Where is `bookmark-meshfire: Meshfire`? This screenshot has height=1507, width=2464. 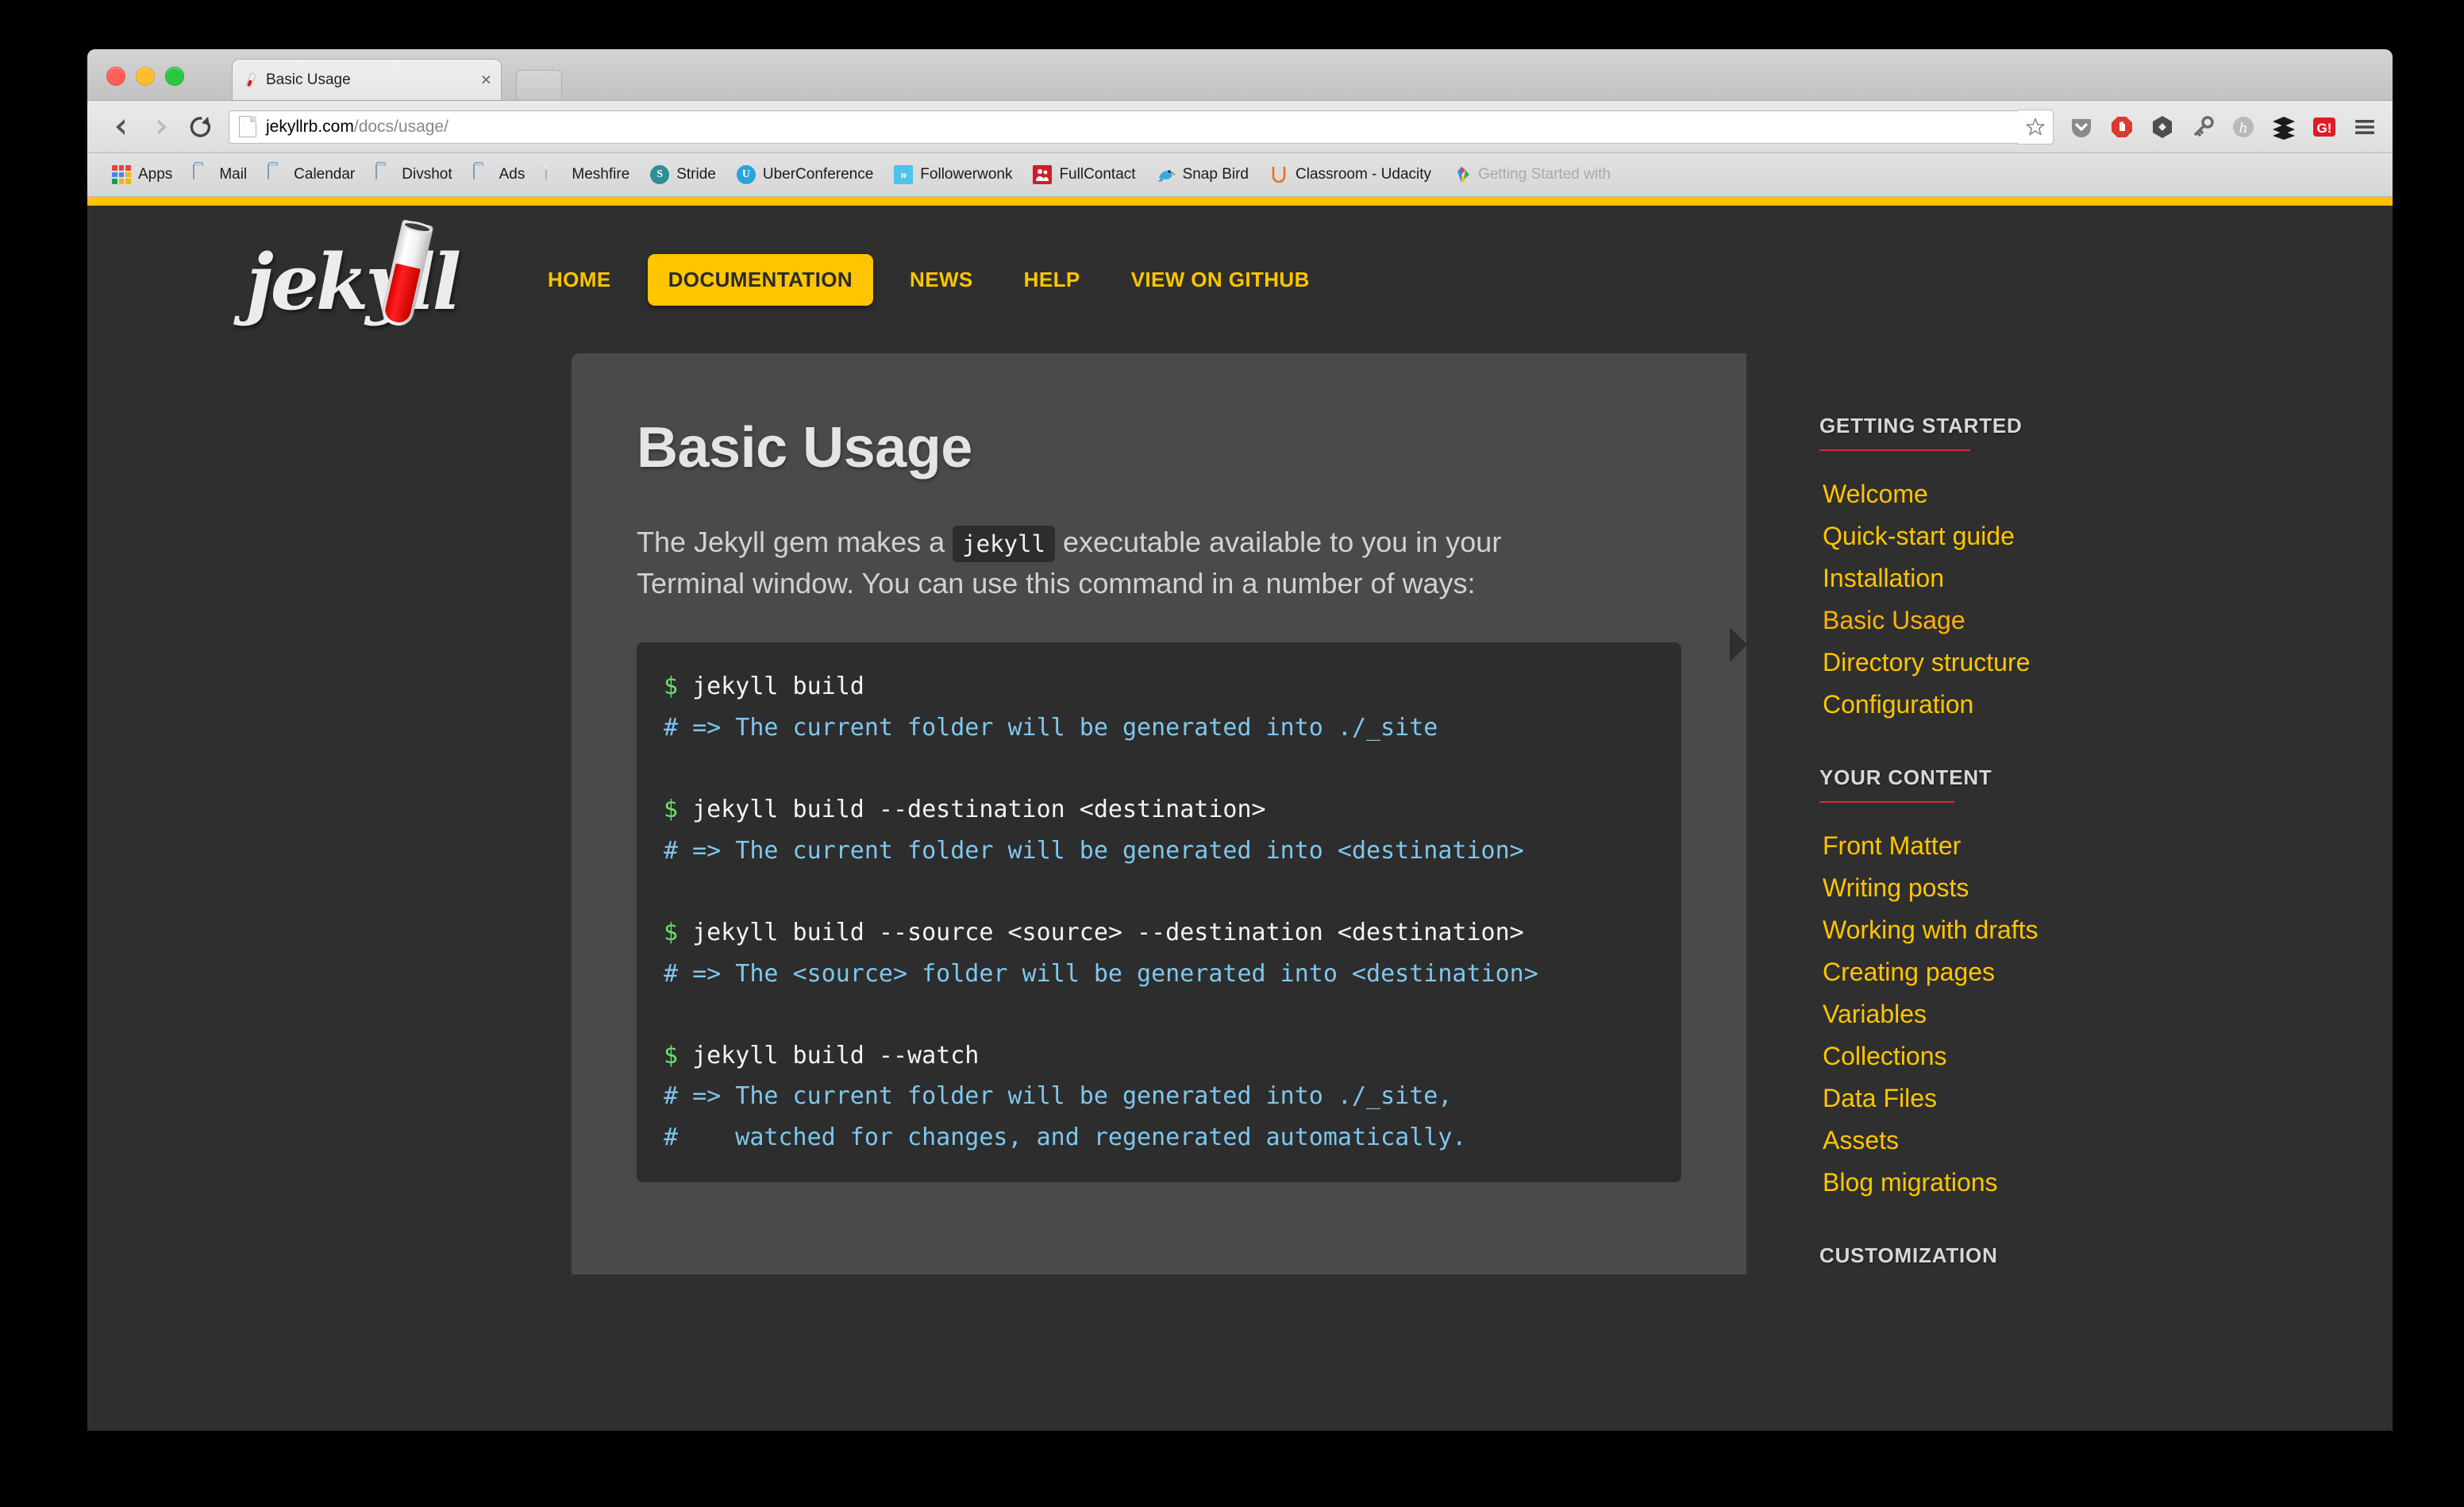
bookmark-meshfire: Meshfire is located at coordinates (587, 175).